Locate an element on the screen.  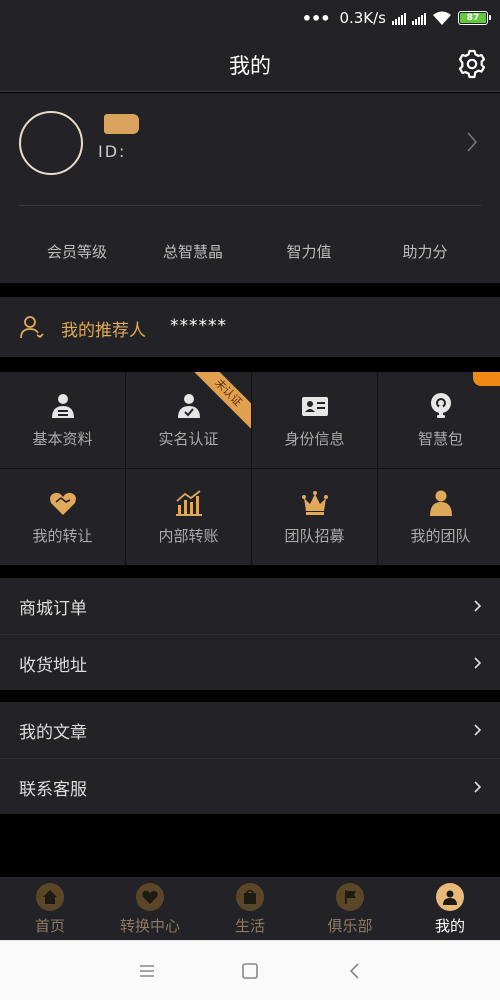
home-icon is located at coordinates (50, 897).